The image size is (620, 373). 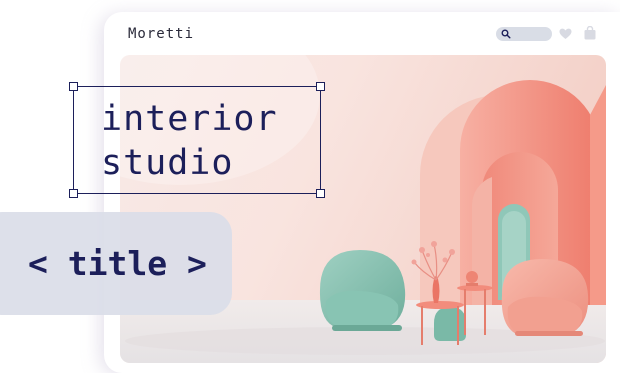 I want to click on hero-headline: interior studio, so click(x=189, y=141).